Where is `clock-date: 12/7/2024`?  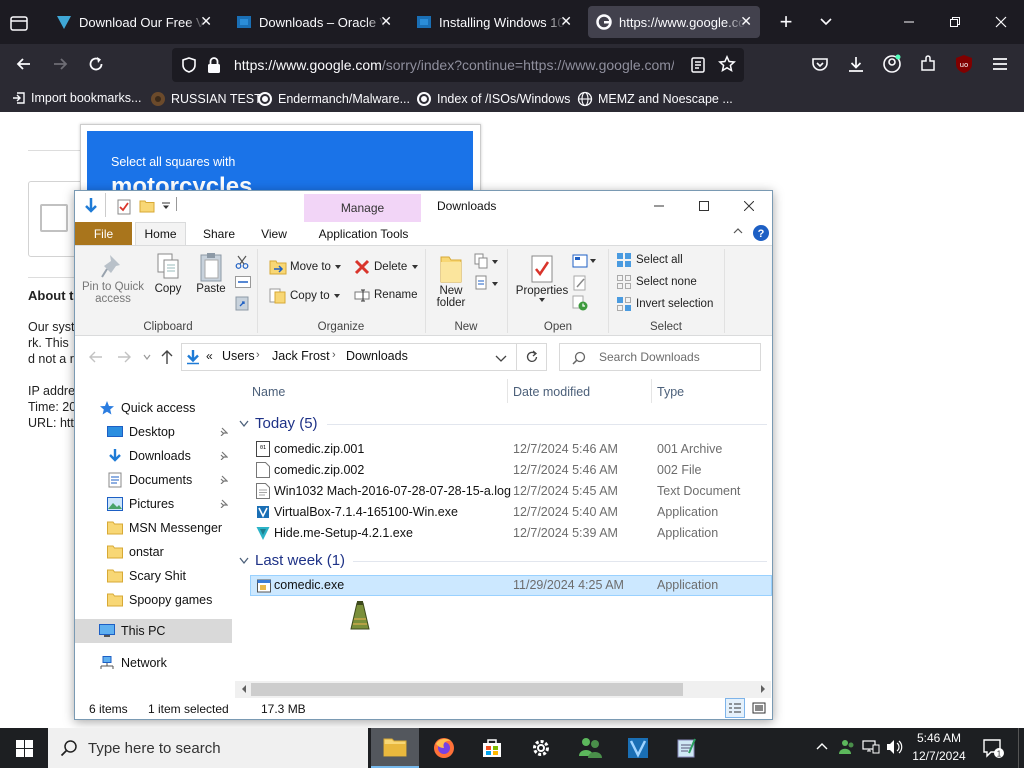
clock-date: 12/7/2024 is located at coordinates (939, 756).